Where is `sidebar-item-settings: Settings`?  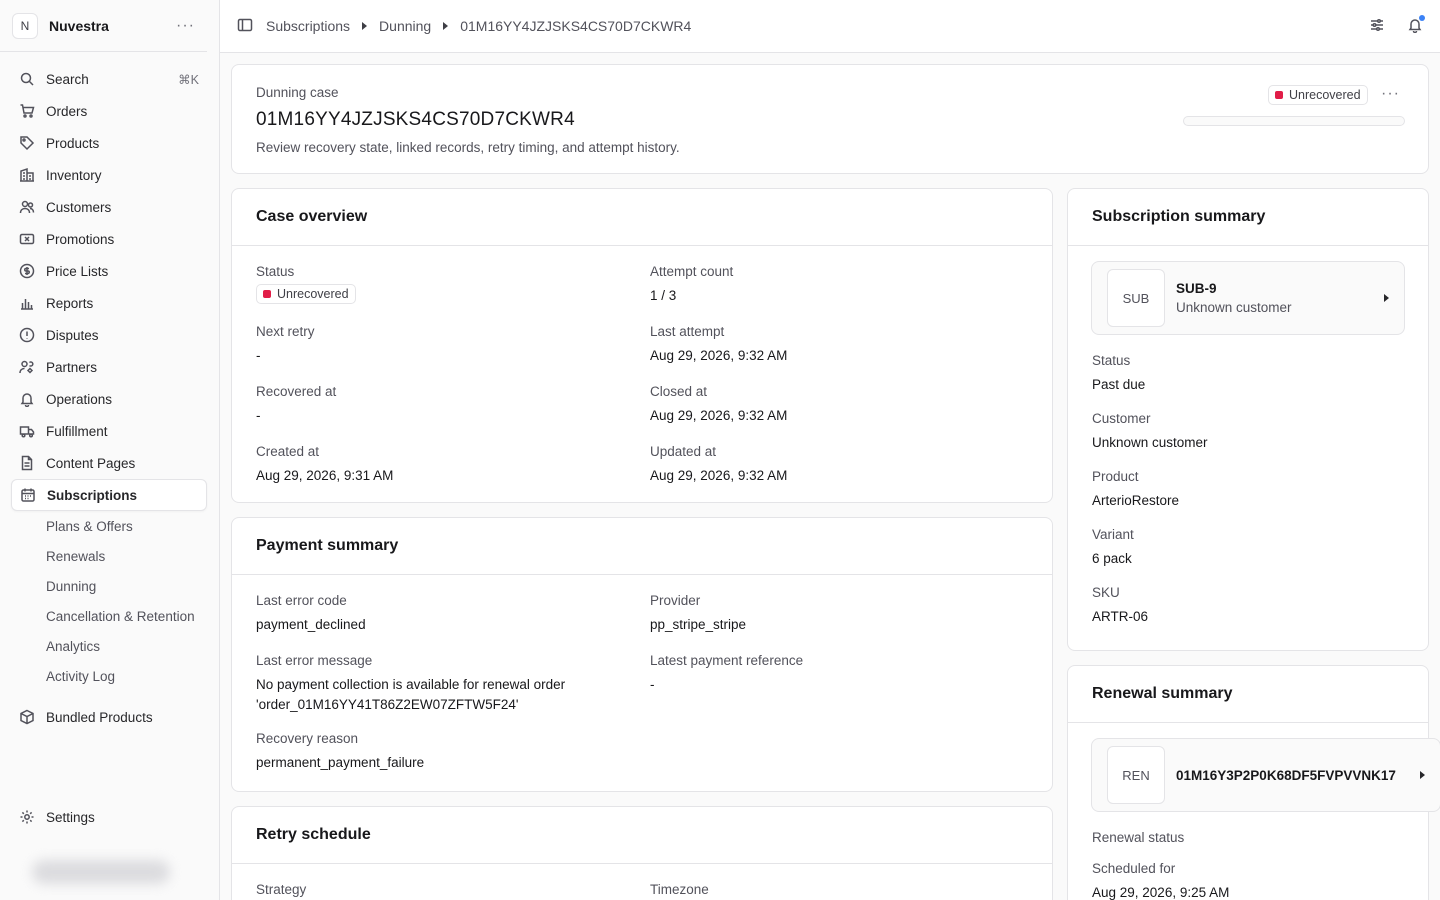 sidebar-item-settings: Settings is located at coordinates (109, 817).